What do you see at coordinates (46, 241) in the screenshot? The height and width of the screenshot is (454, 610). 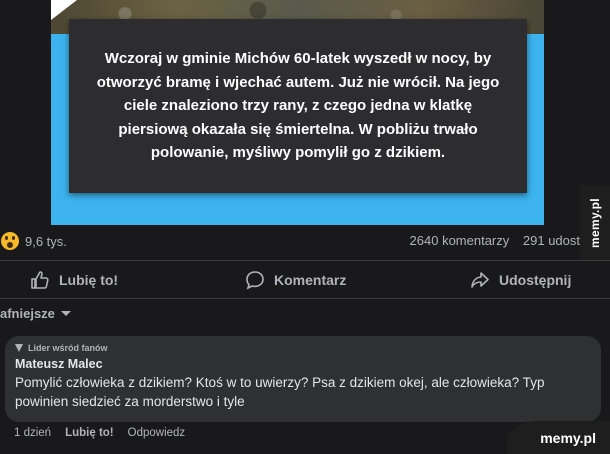 I see `reaction-count: 9,6 tys.` at bounding box center [46, 241].